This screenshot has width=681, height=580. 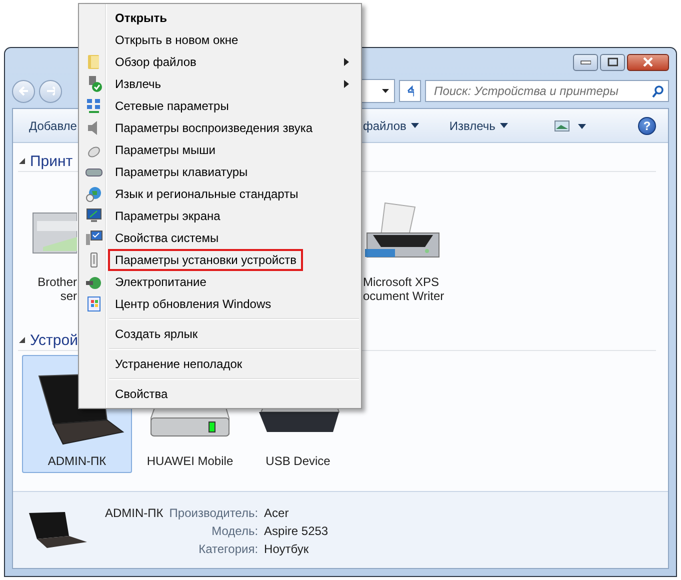 I want to click on menu-item: Параметры установки устройств, so click(x=220, y=260).